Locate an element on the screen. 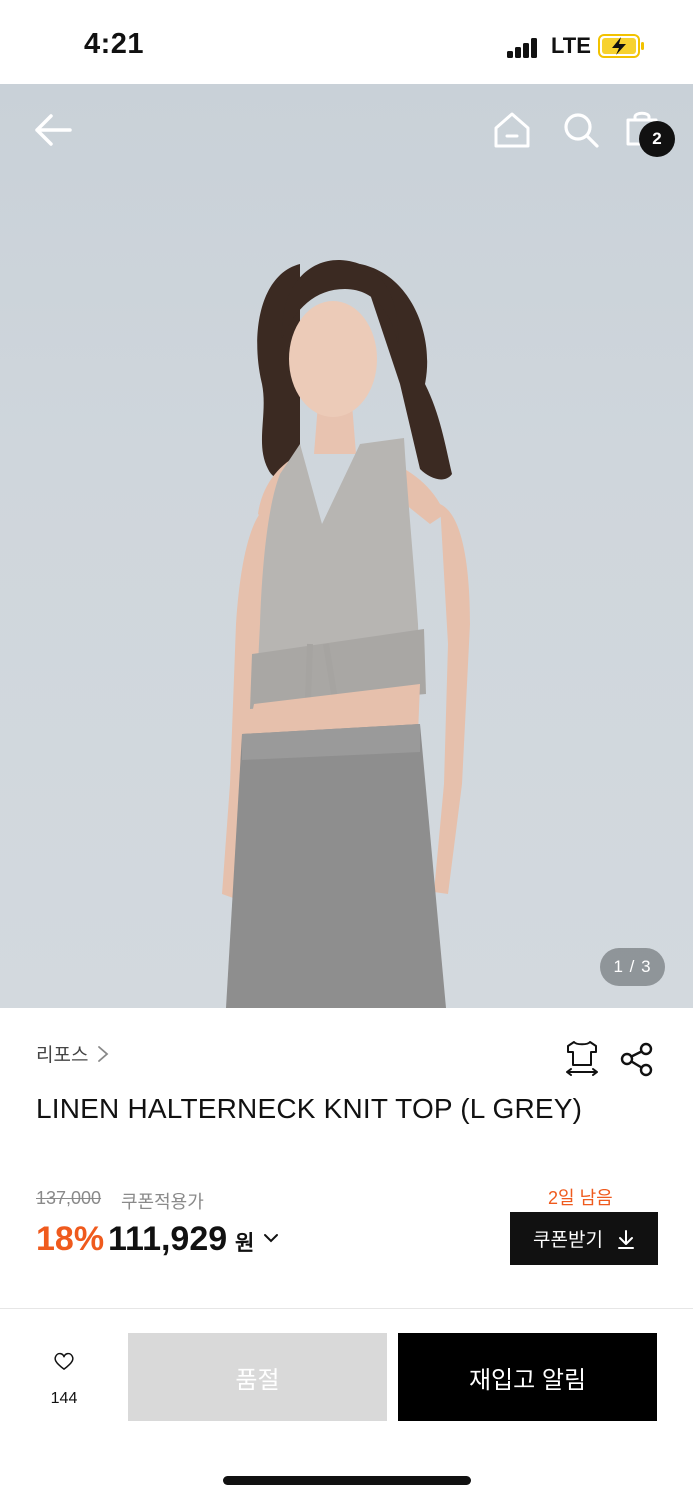 The width and height of the screenshot is (693, 1500). like-count: 144 is located at coordinates (64, 1398).